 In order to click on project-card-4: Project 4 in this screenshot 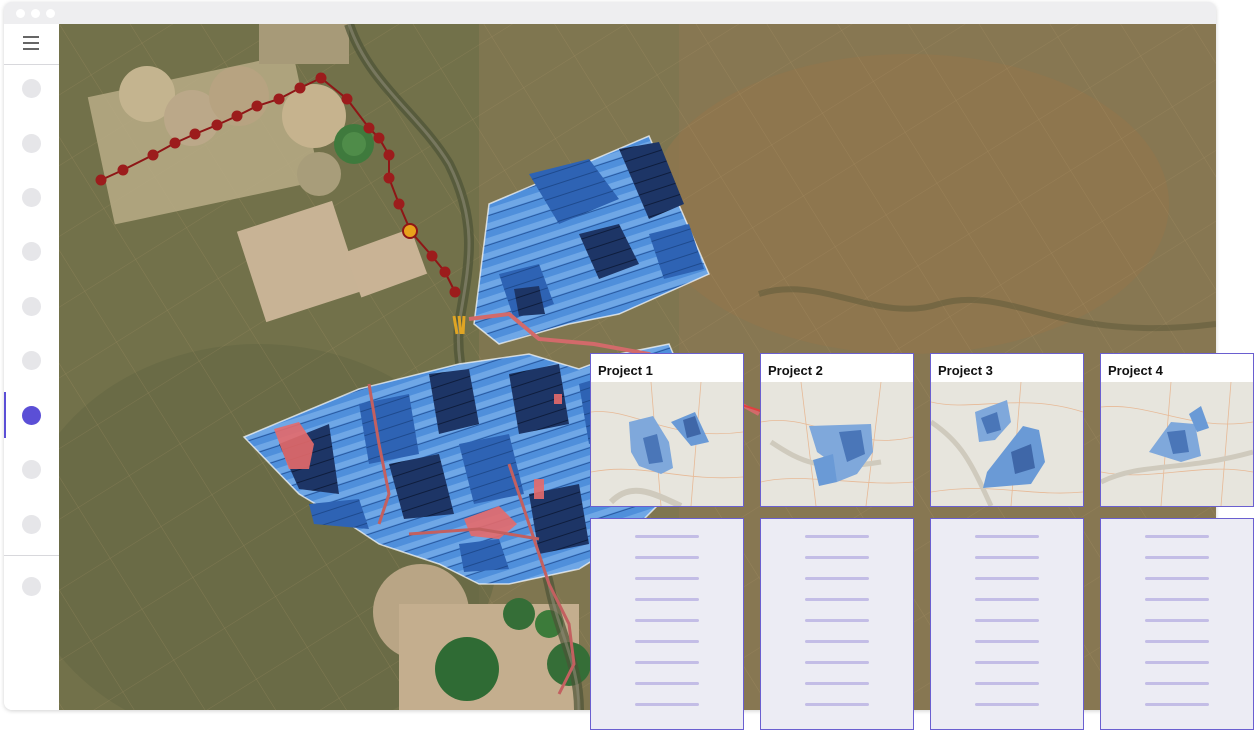, I will do `click(1177, 430)`.